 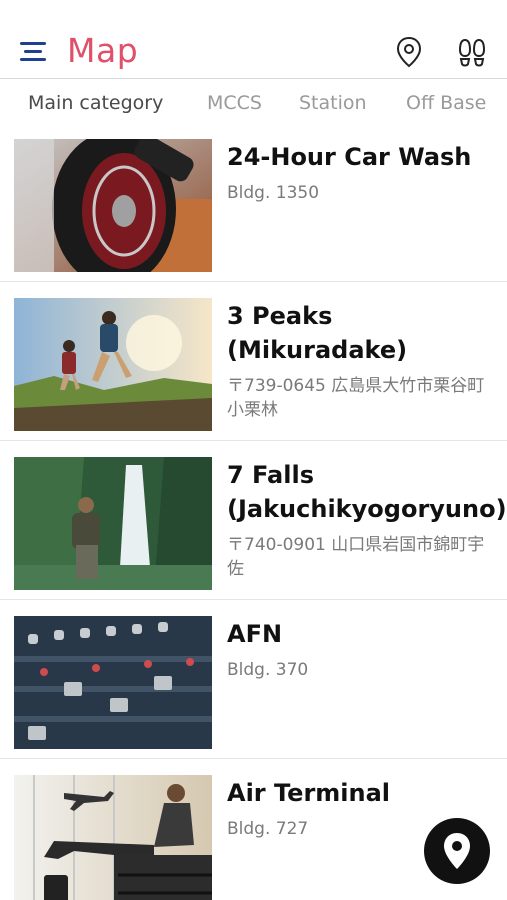 I want to click on tab-mccs: MCCS, so click(x=234, y=103).